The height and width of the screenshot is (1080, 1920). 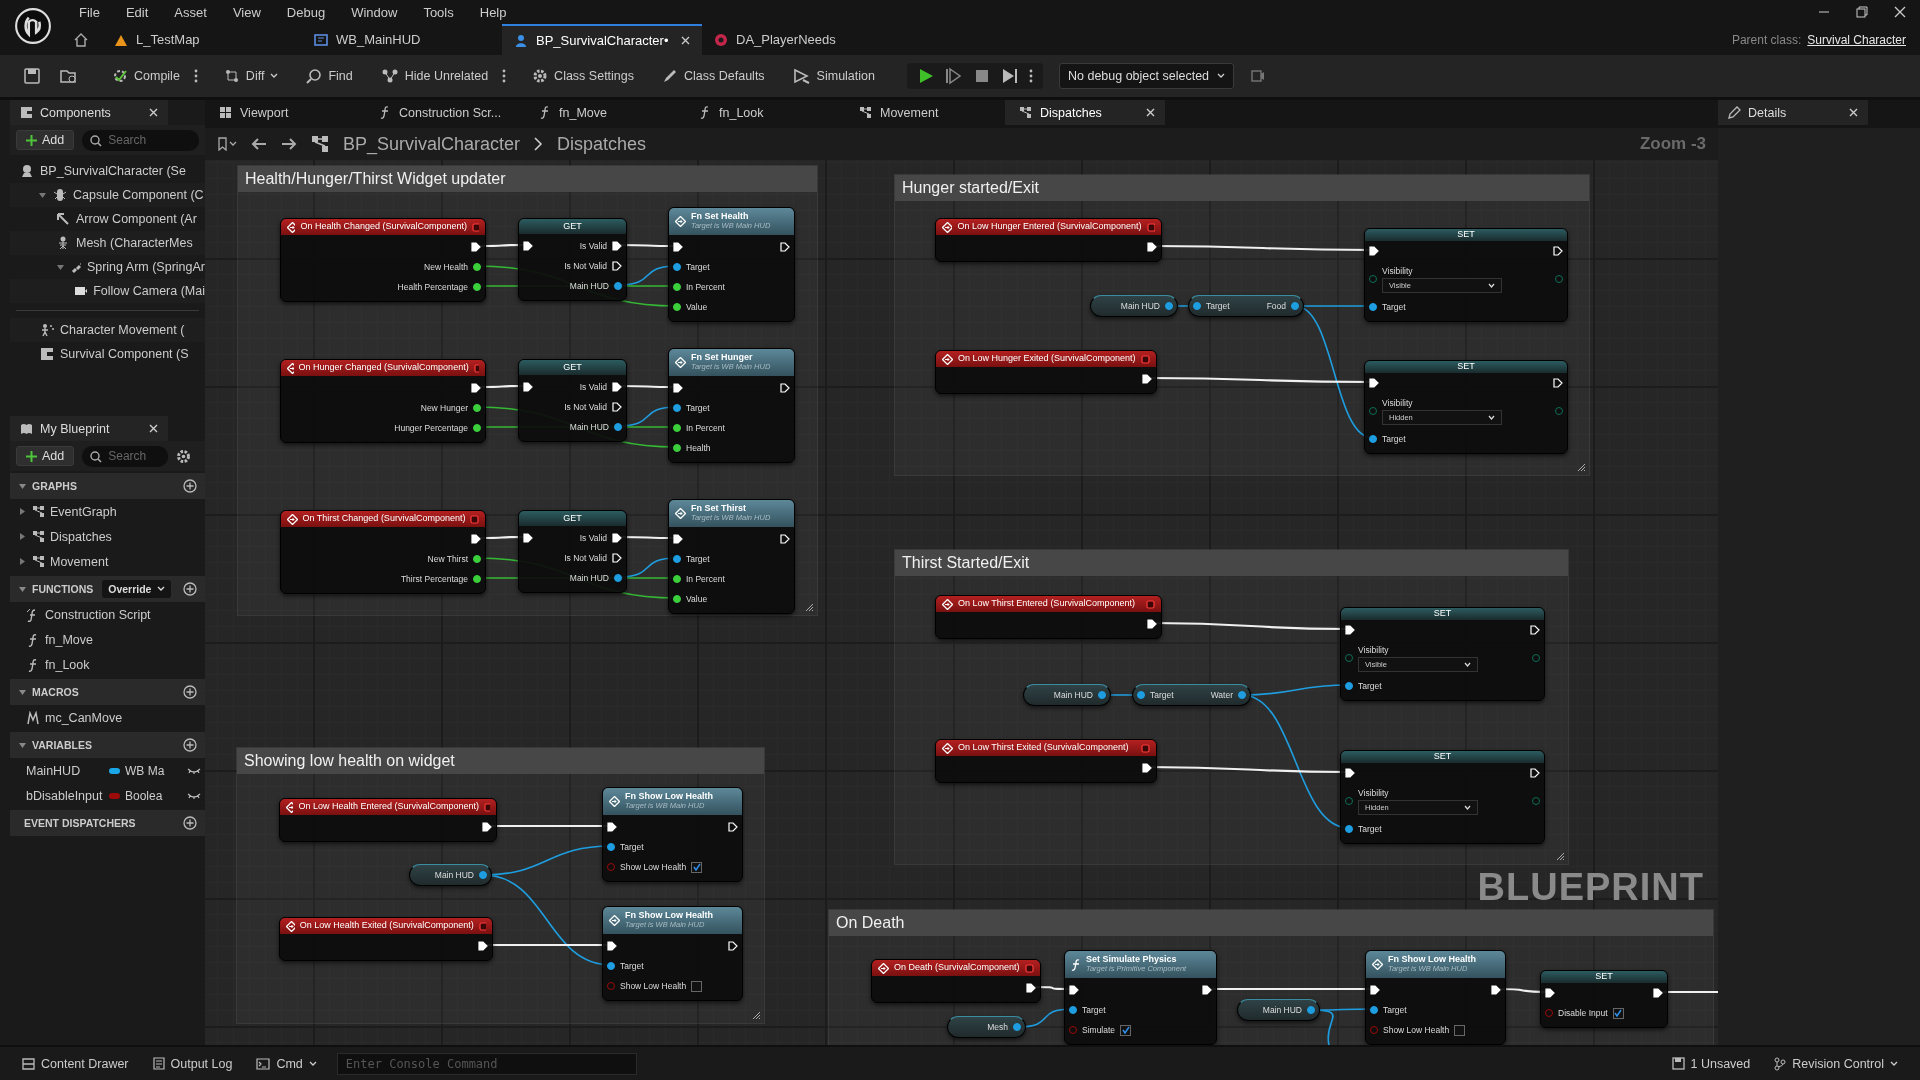 What do you see at coordinates (32, 76) in the screenshot?
I see `save-icon` at bounding box center [32, 76].